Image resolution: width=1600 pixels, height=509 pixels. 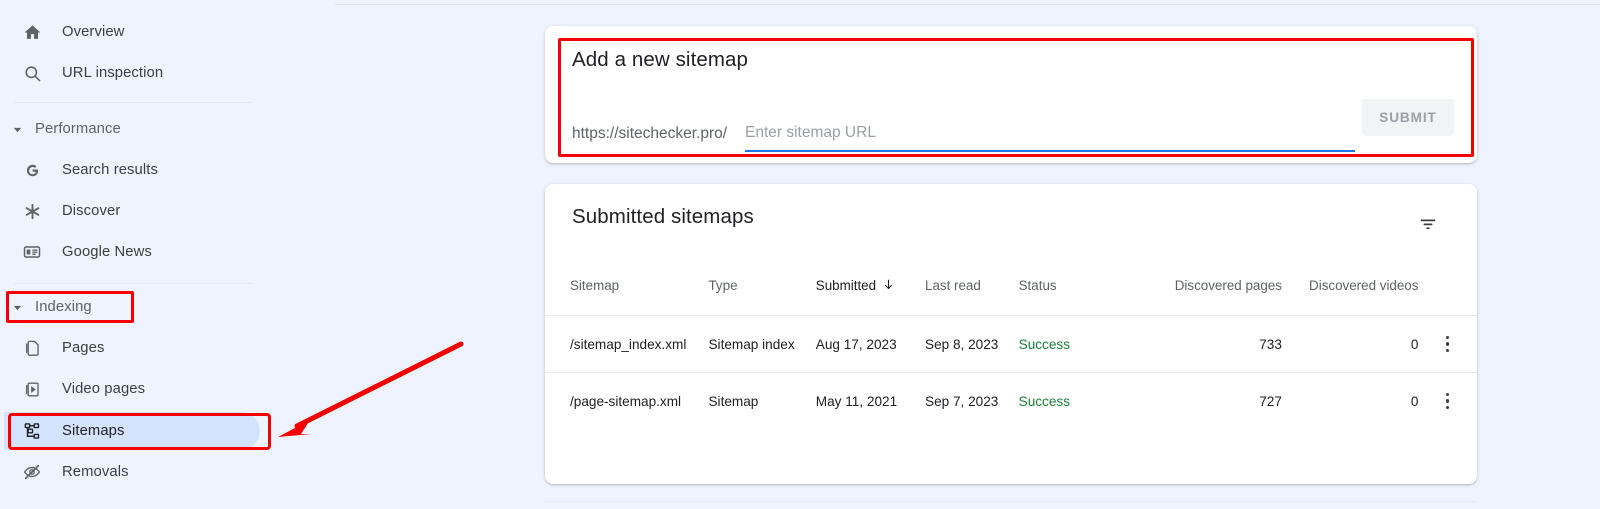 What do you see at coordinates (63, 307) in the screenshot?
I see `sidebar-group-label: Indexing` at bounding box center [63, 307].